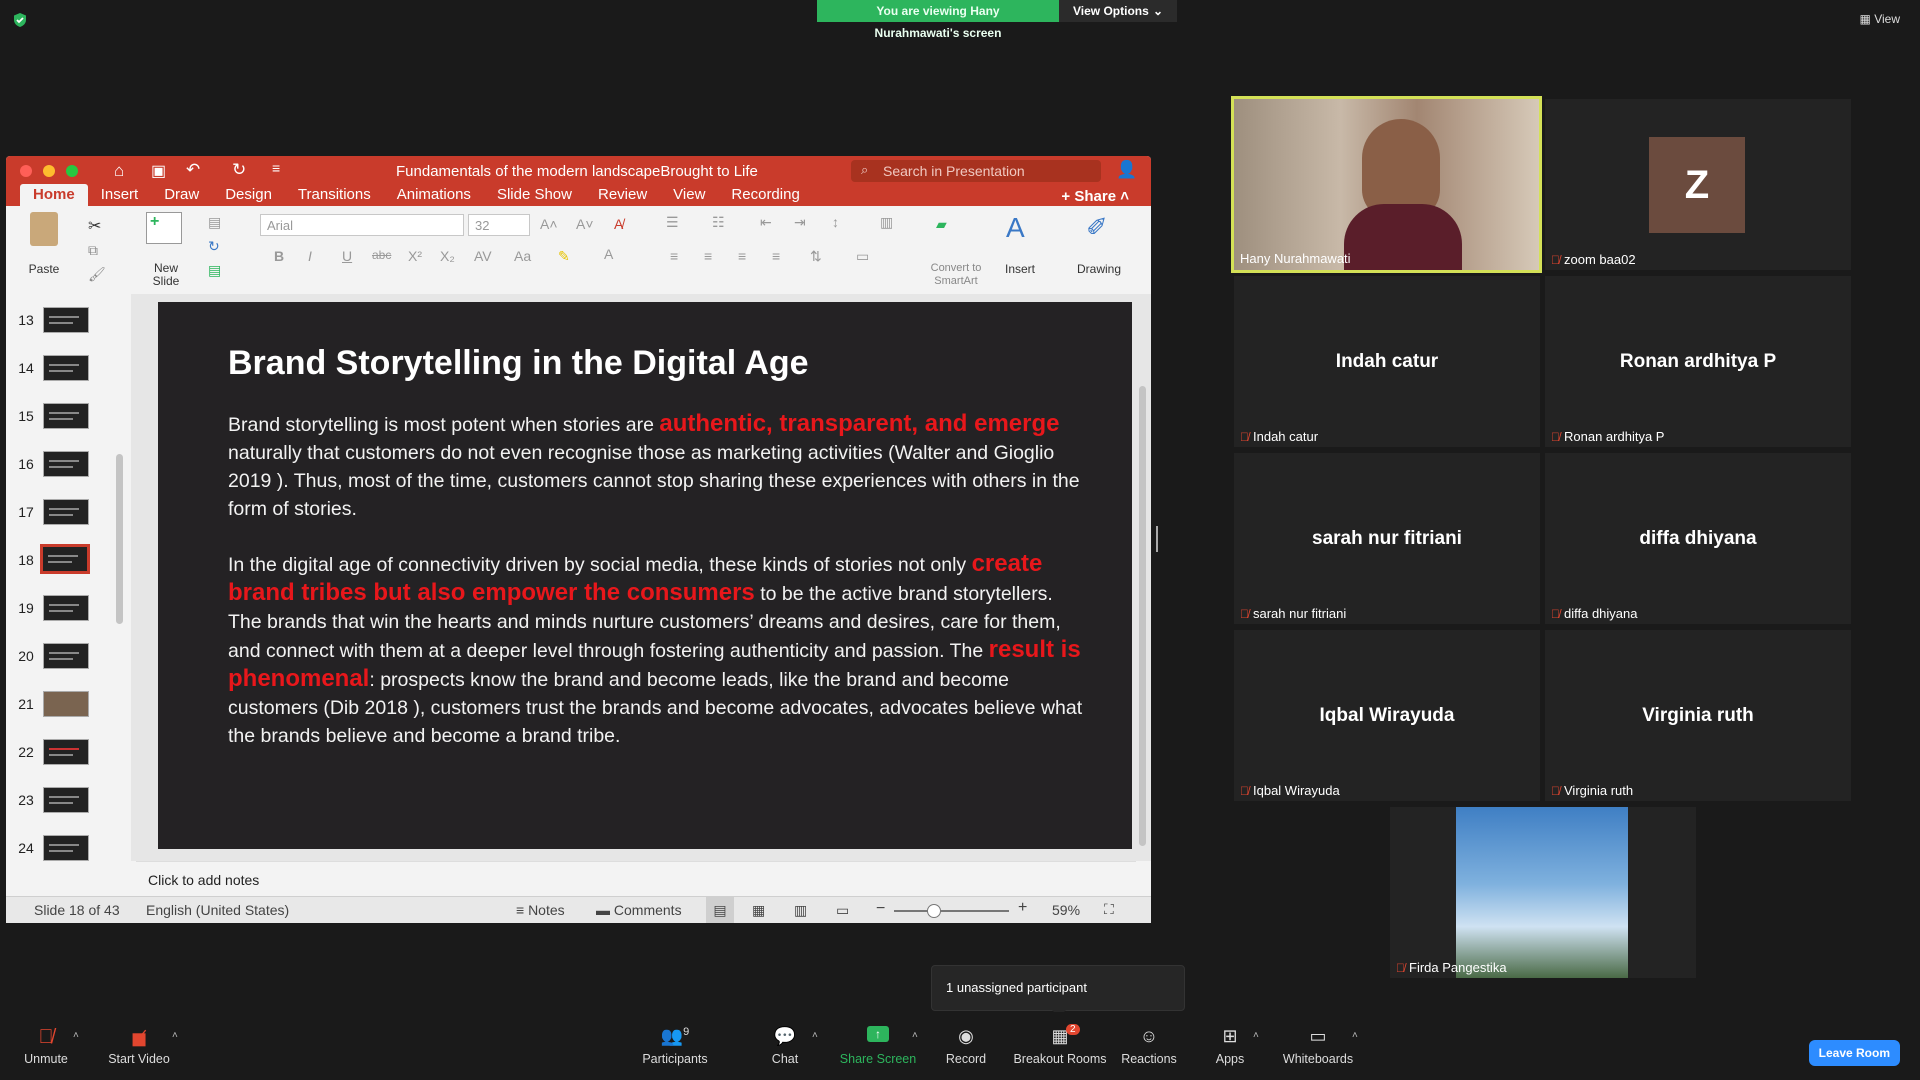 The image size is (1920, 1080). Describe the element at coordinates (1318, 1046) in the screenshot. I see `whiteboards-button: ▭ Whiteboards` at that location.